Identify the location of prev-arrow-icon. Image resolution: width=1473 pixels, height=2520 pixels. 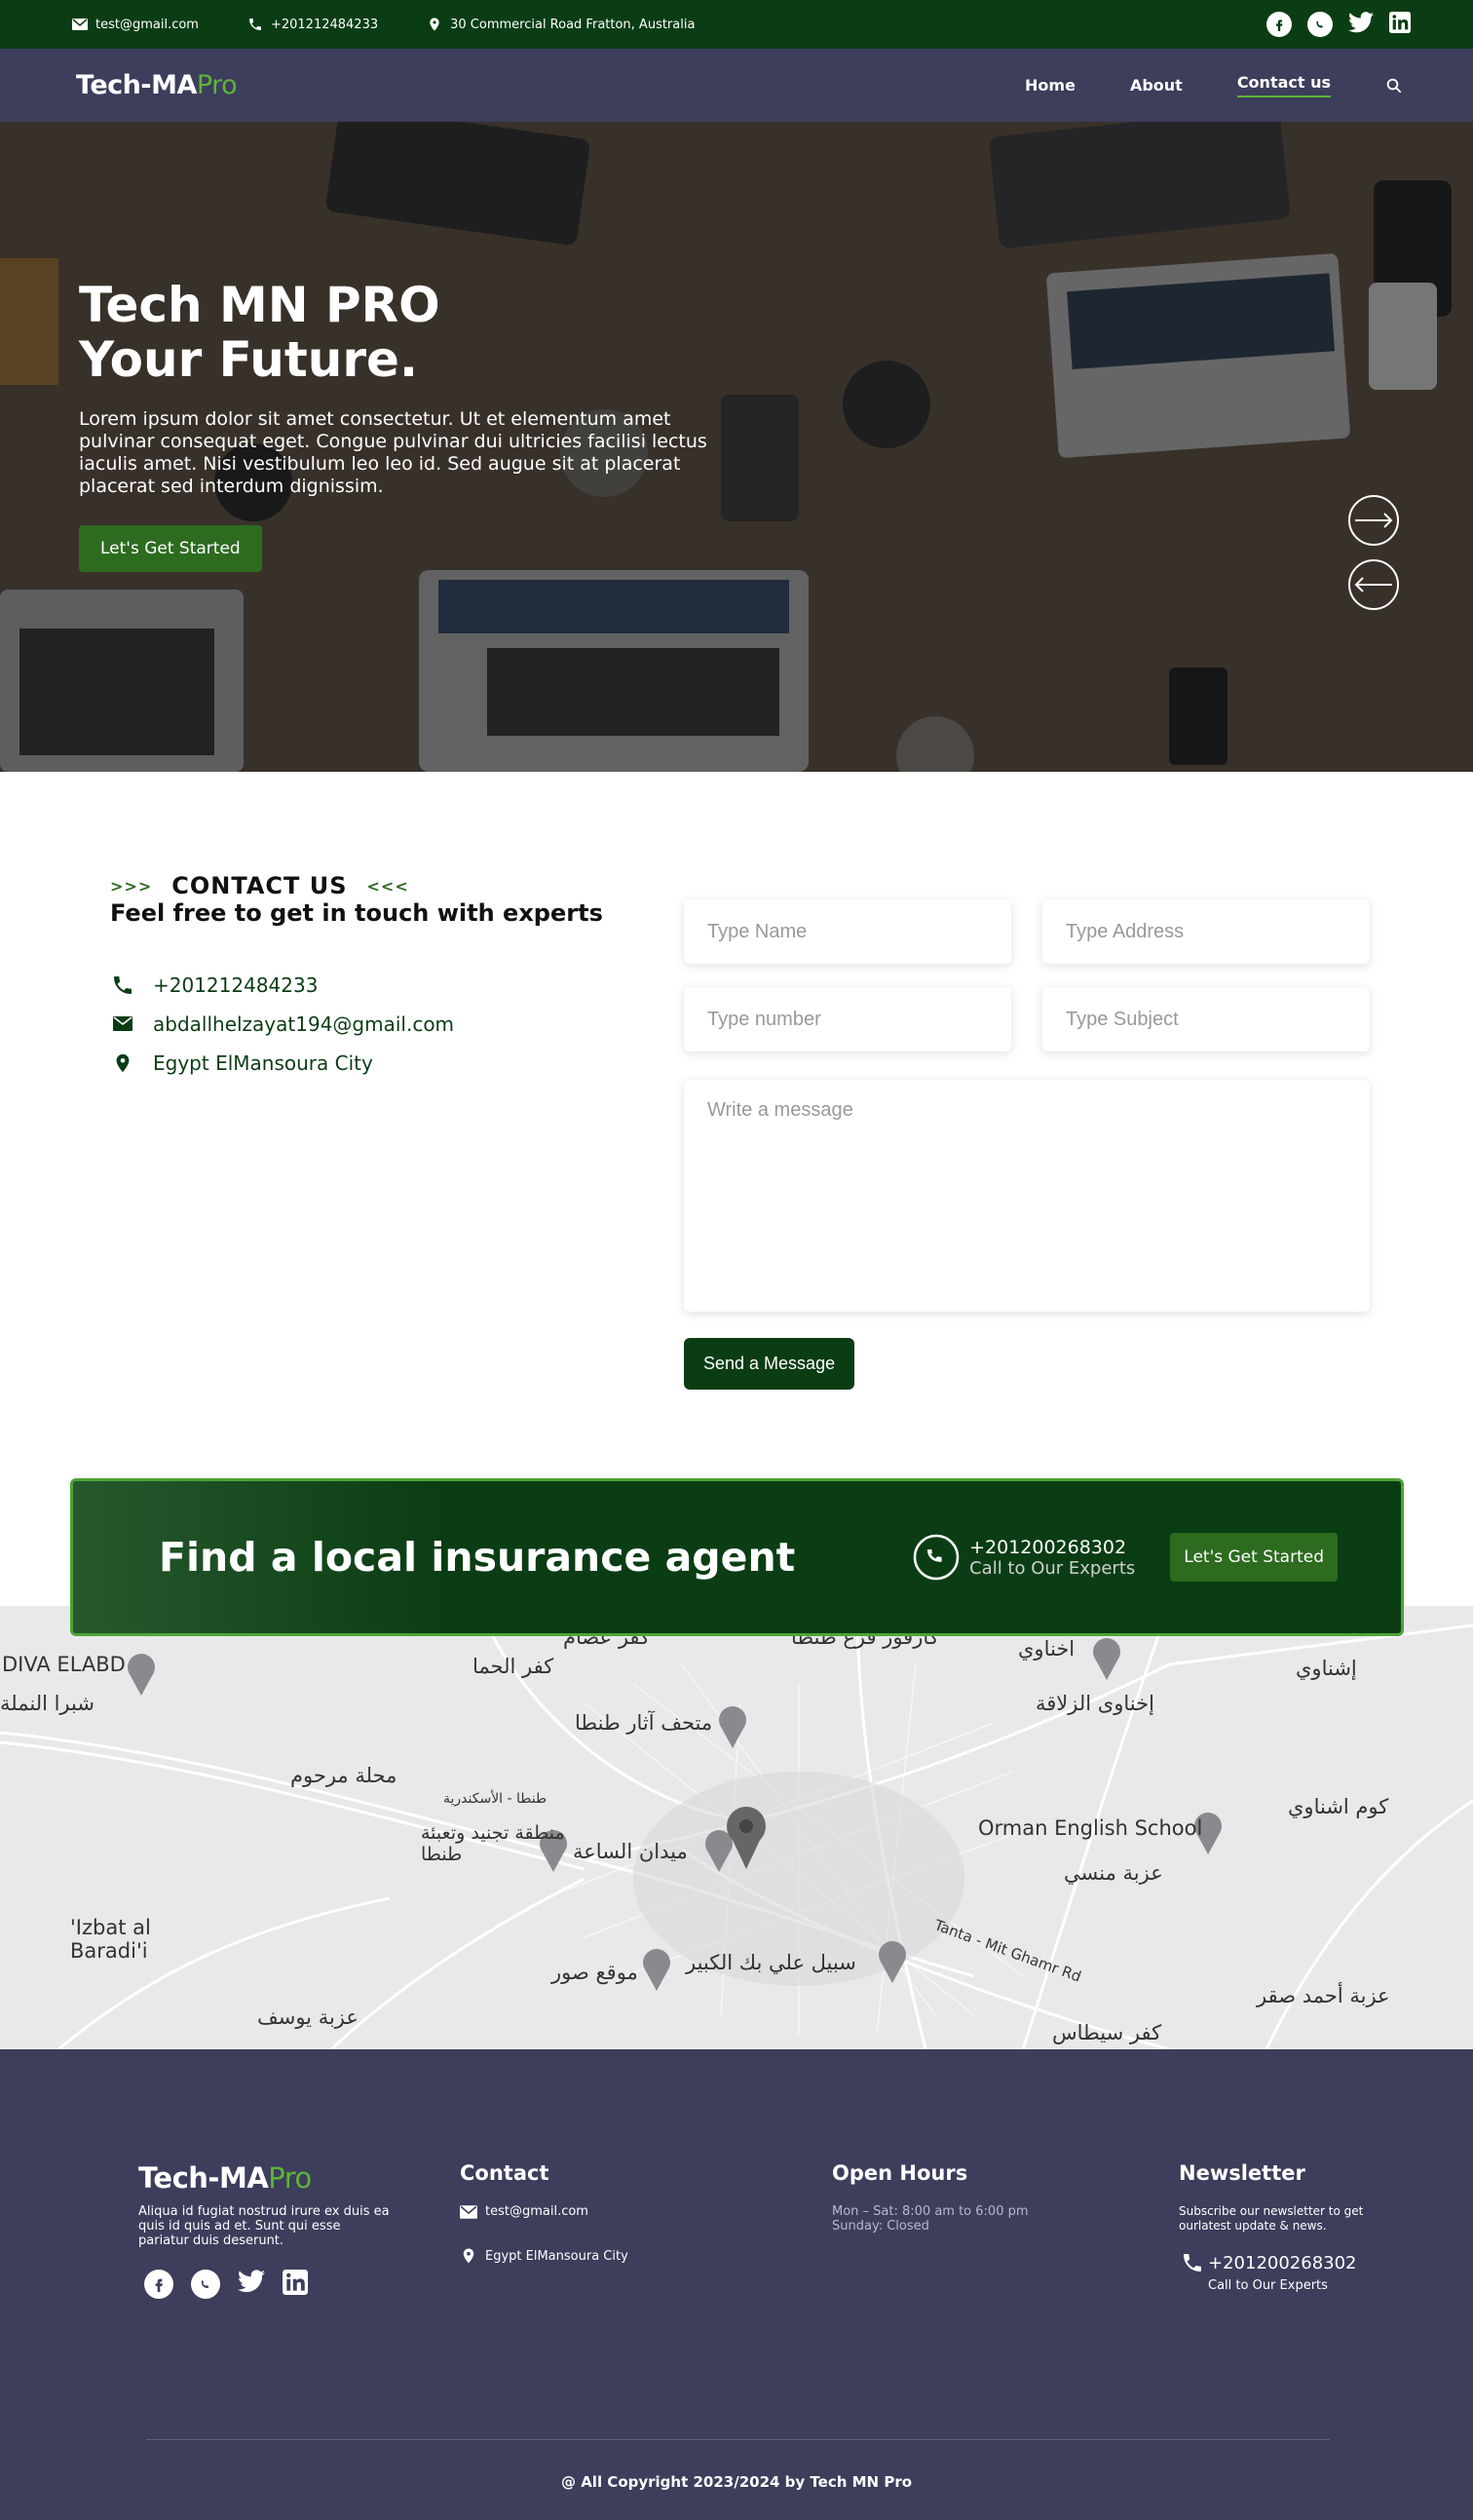
(1373, 584).